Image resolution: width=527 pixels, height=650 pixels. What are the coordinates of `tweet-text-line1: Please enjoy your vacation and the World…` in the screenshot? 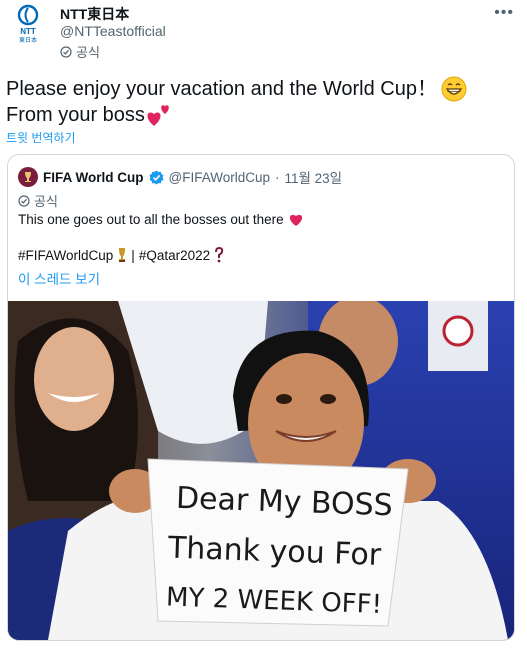 It's located at (221, 89).